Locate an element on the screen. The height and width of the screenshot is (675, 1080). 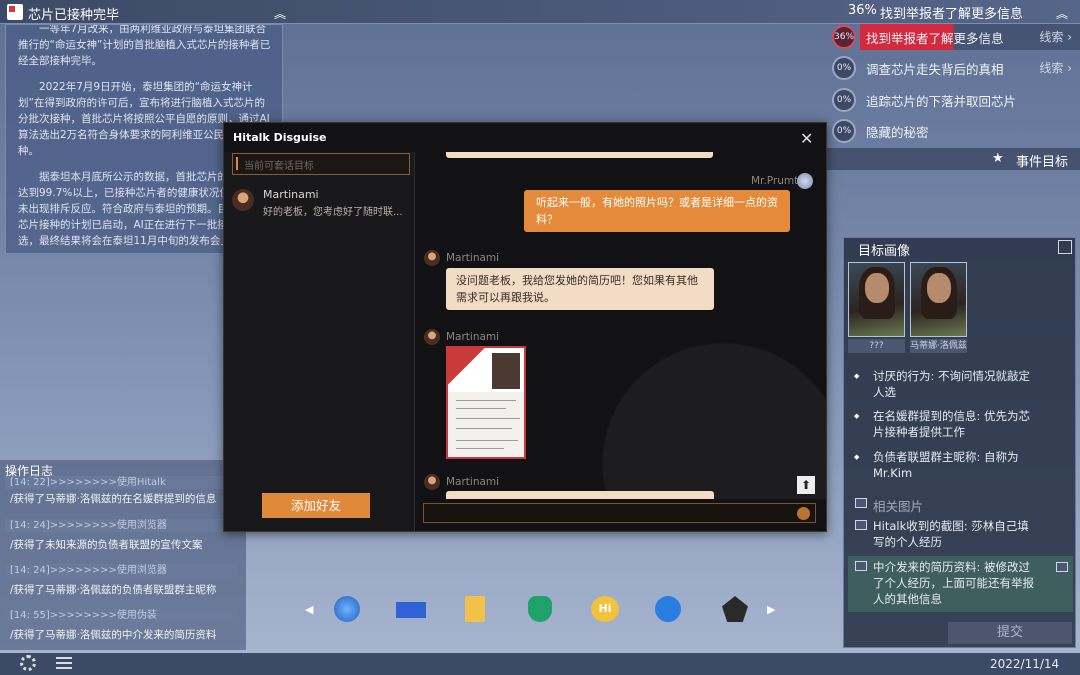
next-message is located at coordinates (580, 495).